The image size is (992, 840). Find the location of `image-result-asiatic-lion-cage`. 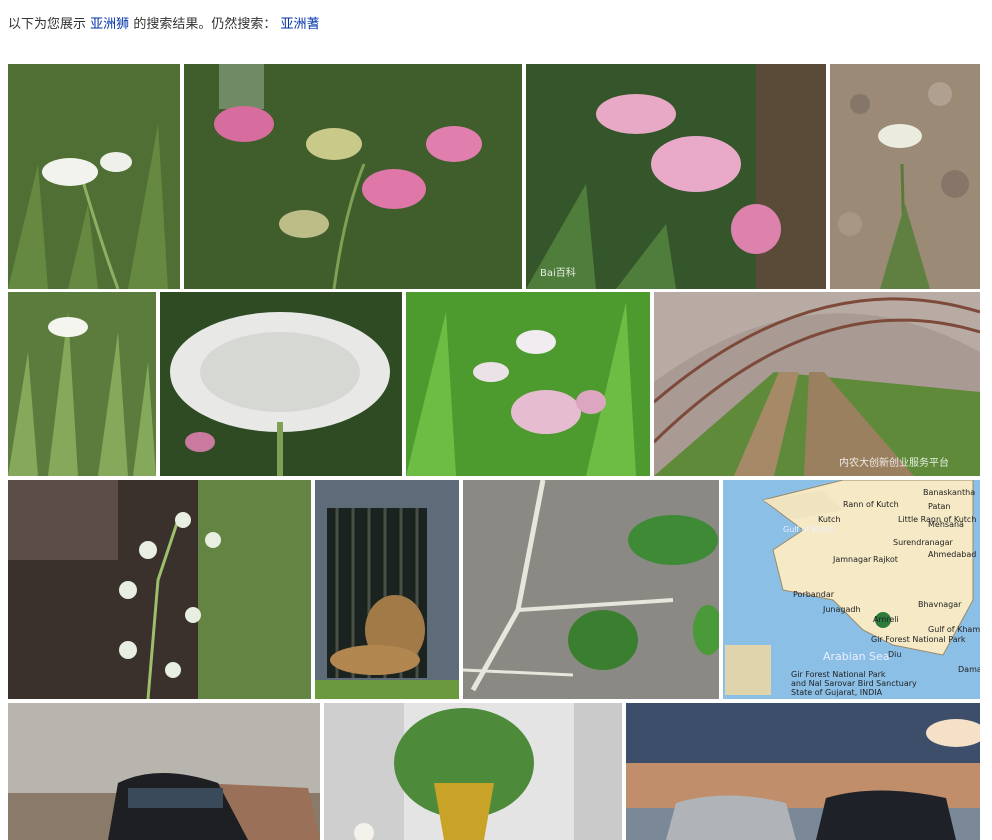

image-result-asiatic-lion-cage is located at coordinates (387, 589).